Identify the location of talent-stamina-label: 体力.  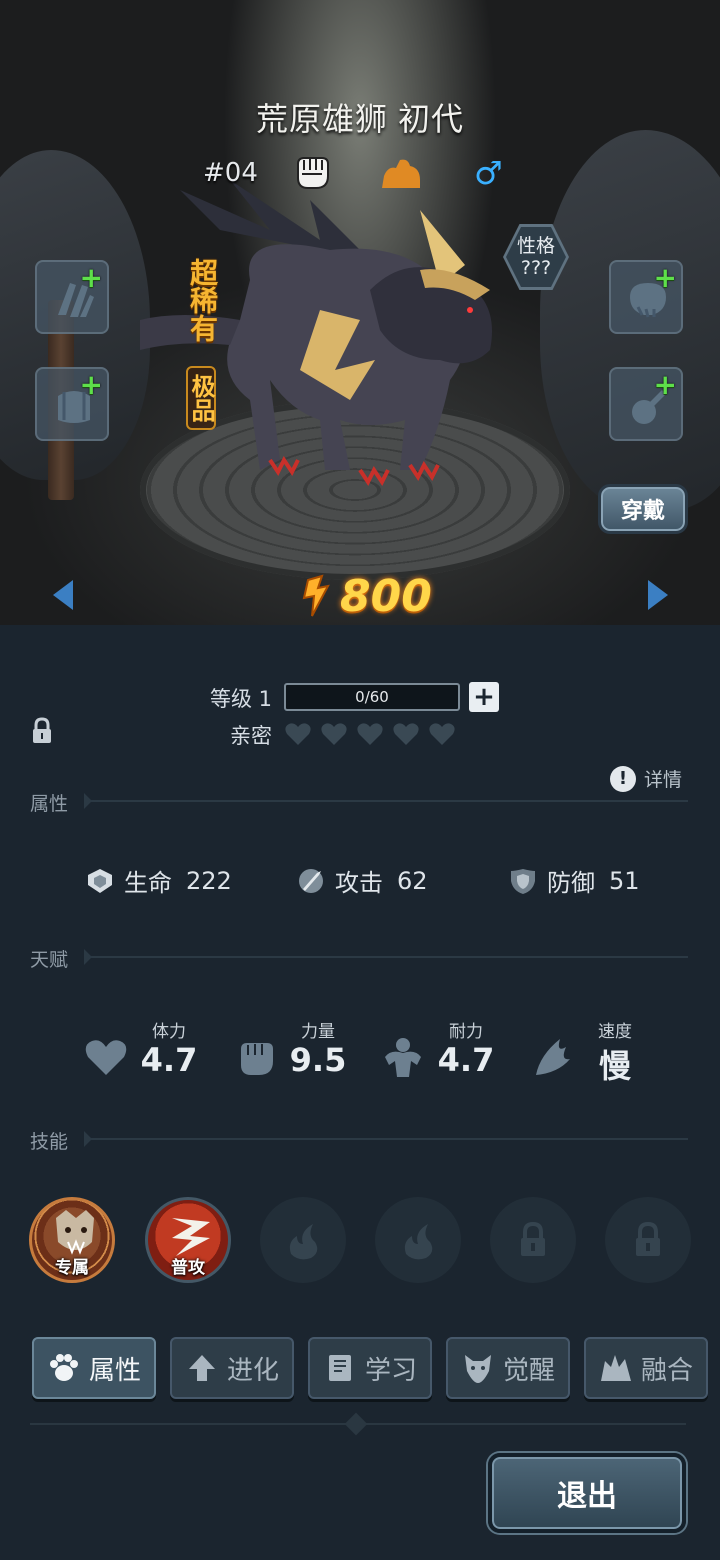
(169, 1032).